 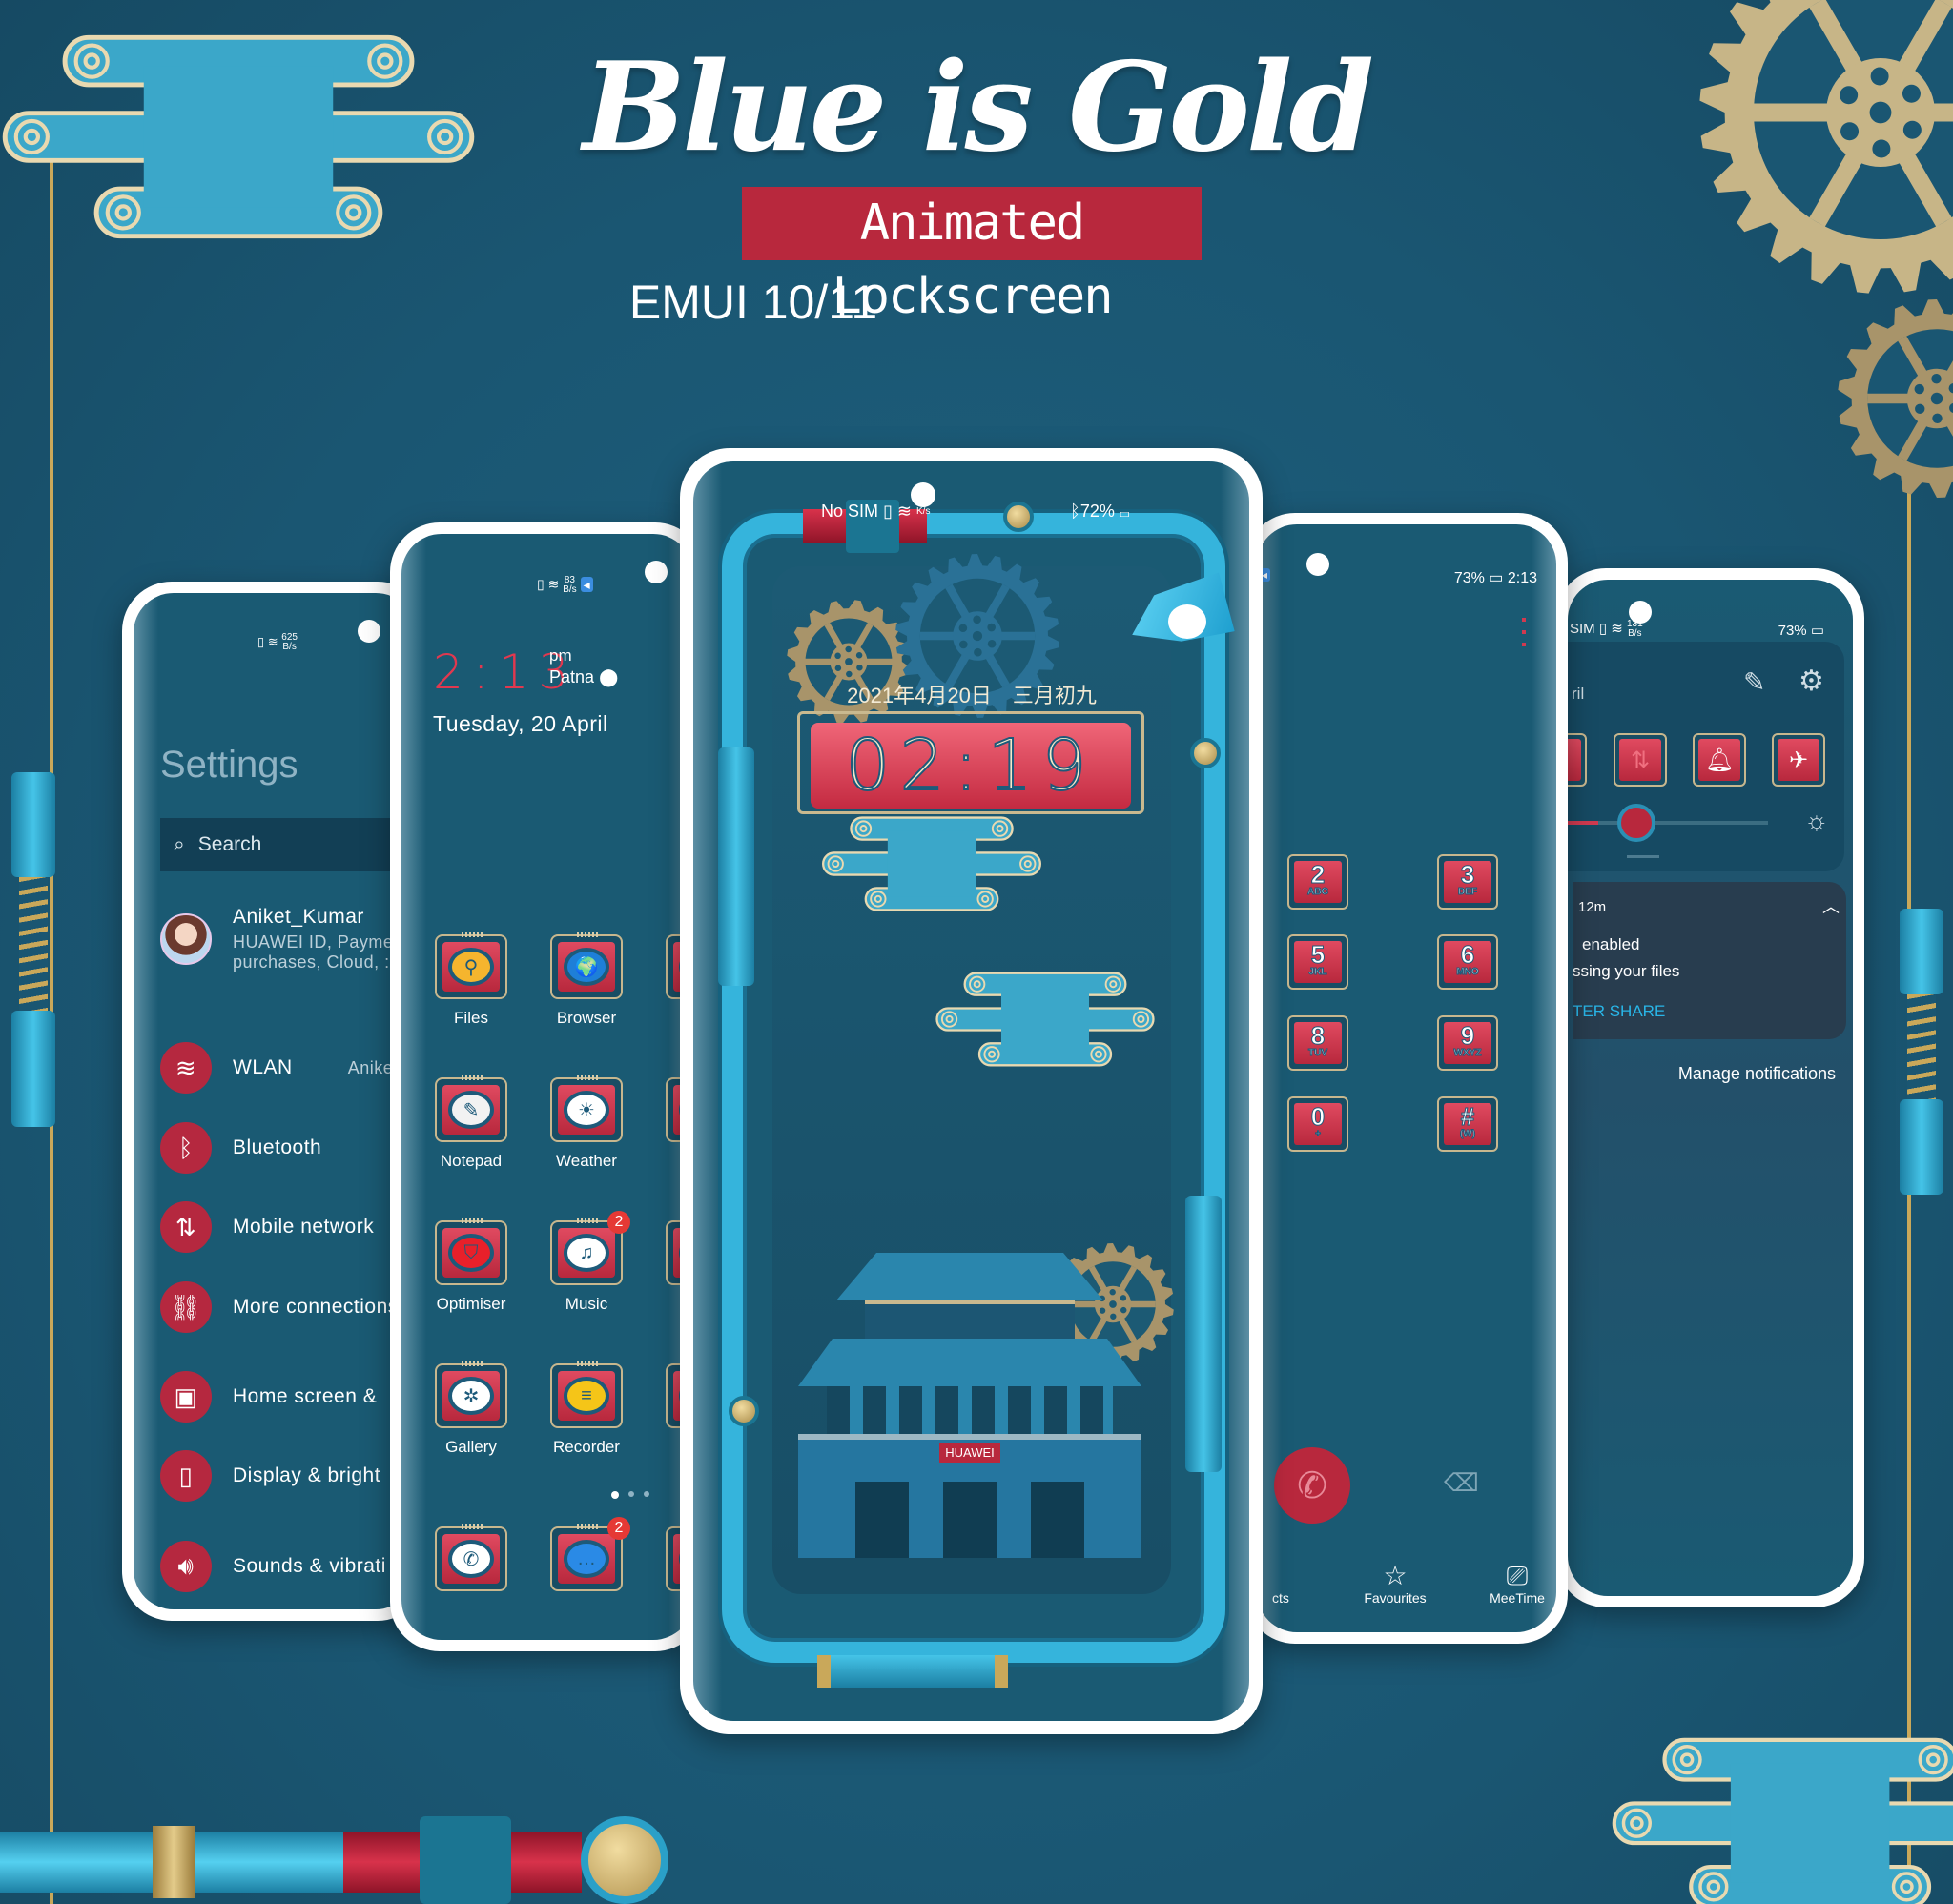 I want to click on page-indicator, so click(x=630, y=1495).